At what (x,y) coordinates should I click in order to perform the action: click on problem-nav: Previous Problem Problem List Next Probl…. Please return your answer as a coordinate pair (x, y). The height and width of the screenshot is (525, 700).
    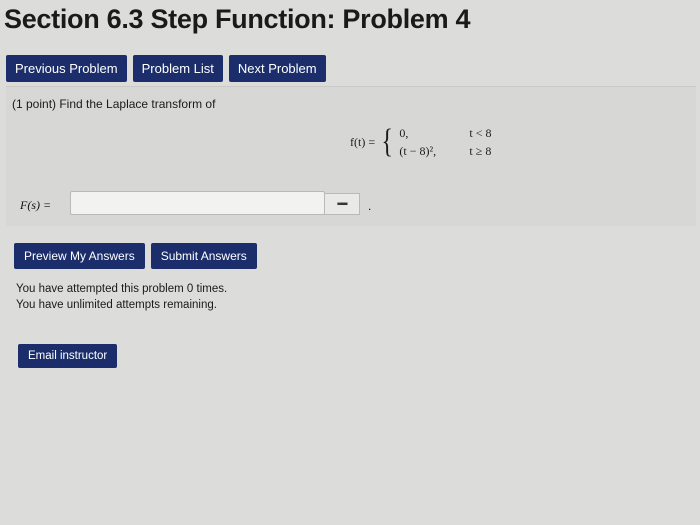
    Looking at the image, I should click on (166, 68).